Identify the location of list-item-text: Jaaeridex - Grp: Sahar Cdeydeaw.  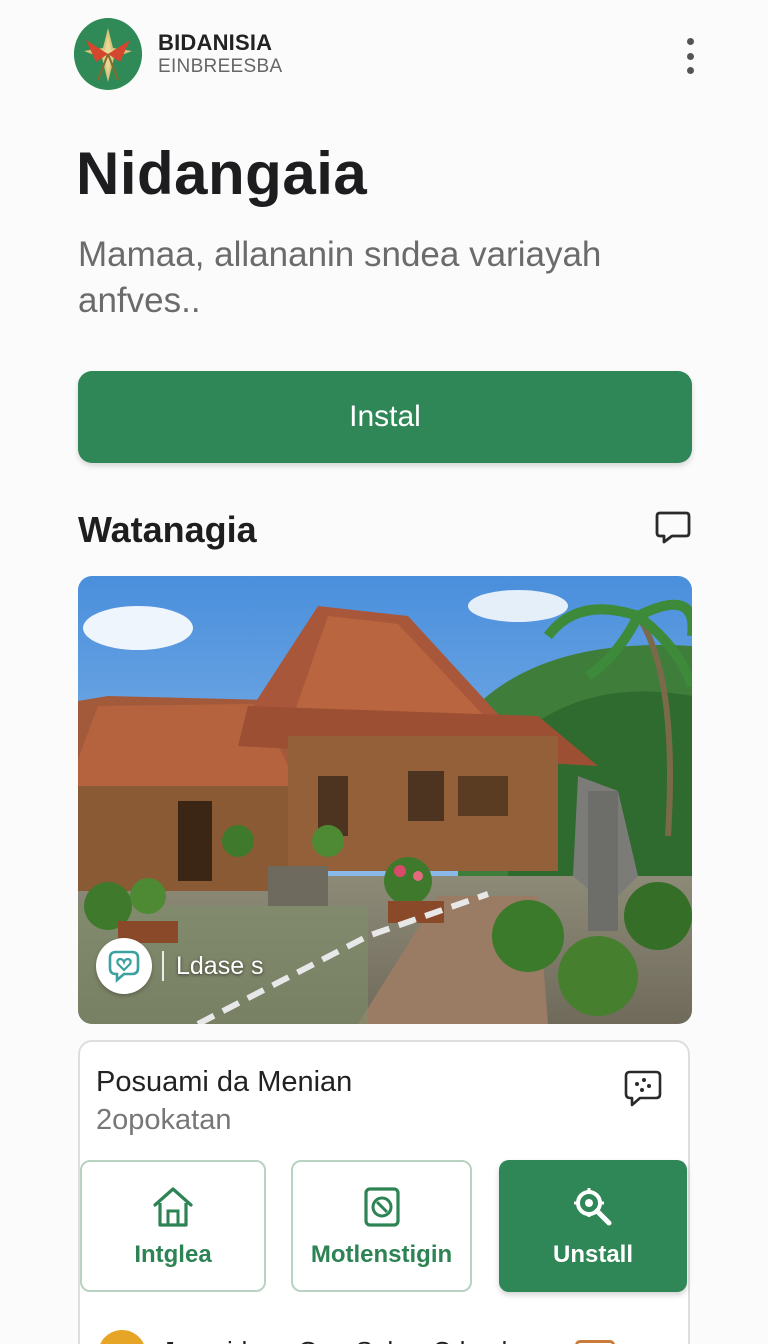
(358, 1340).